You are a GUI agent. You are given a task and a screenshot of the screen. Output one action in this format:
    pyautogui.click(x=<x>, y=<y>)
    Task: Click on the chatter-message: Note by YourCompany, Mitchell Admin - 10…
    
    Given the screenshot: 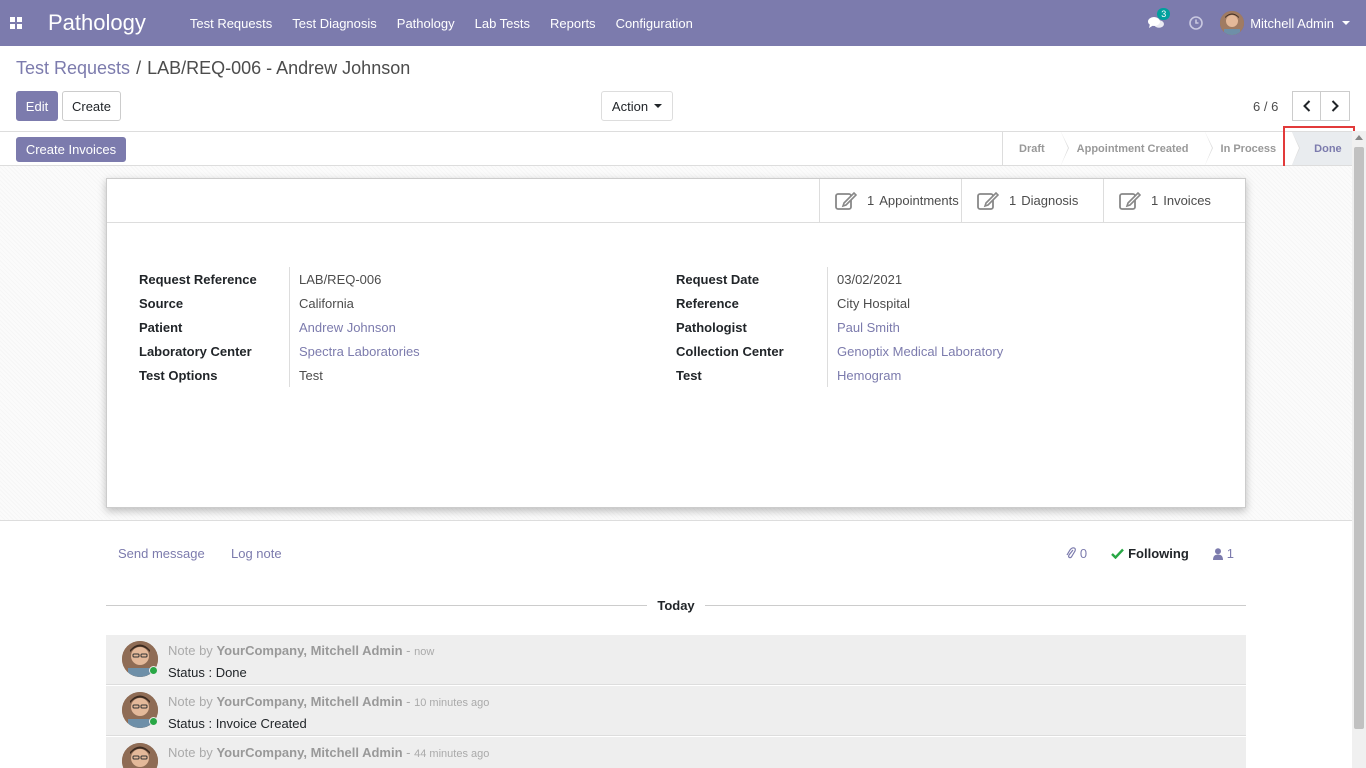 What is the action you would take?
    pyautogui.click(x=676, y=711)
    